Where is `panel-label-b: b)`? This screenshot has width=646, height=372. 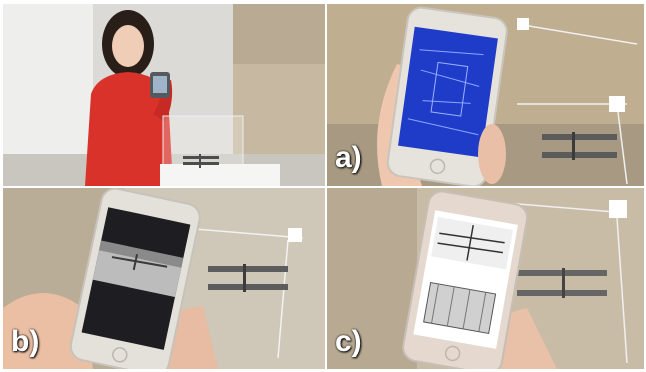 panel-label-b: b) is located at coordinates (25, 341).